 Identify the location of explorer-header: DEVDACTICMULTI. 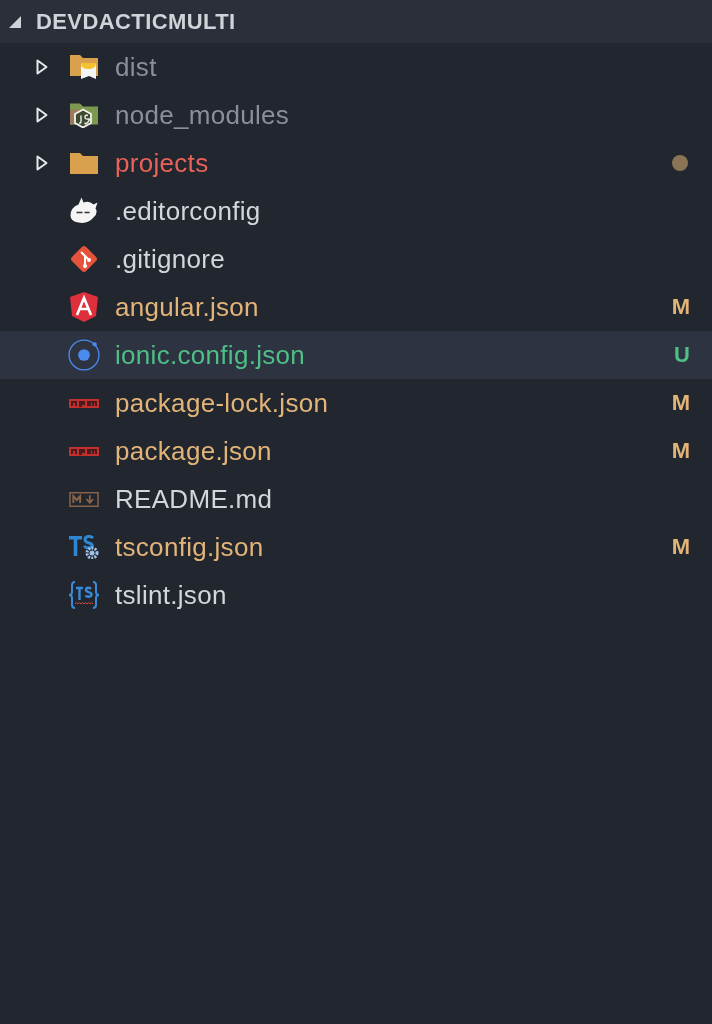
(356, 21).